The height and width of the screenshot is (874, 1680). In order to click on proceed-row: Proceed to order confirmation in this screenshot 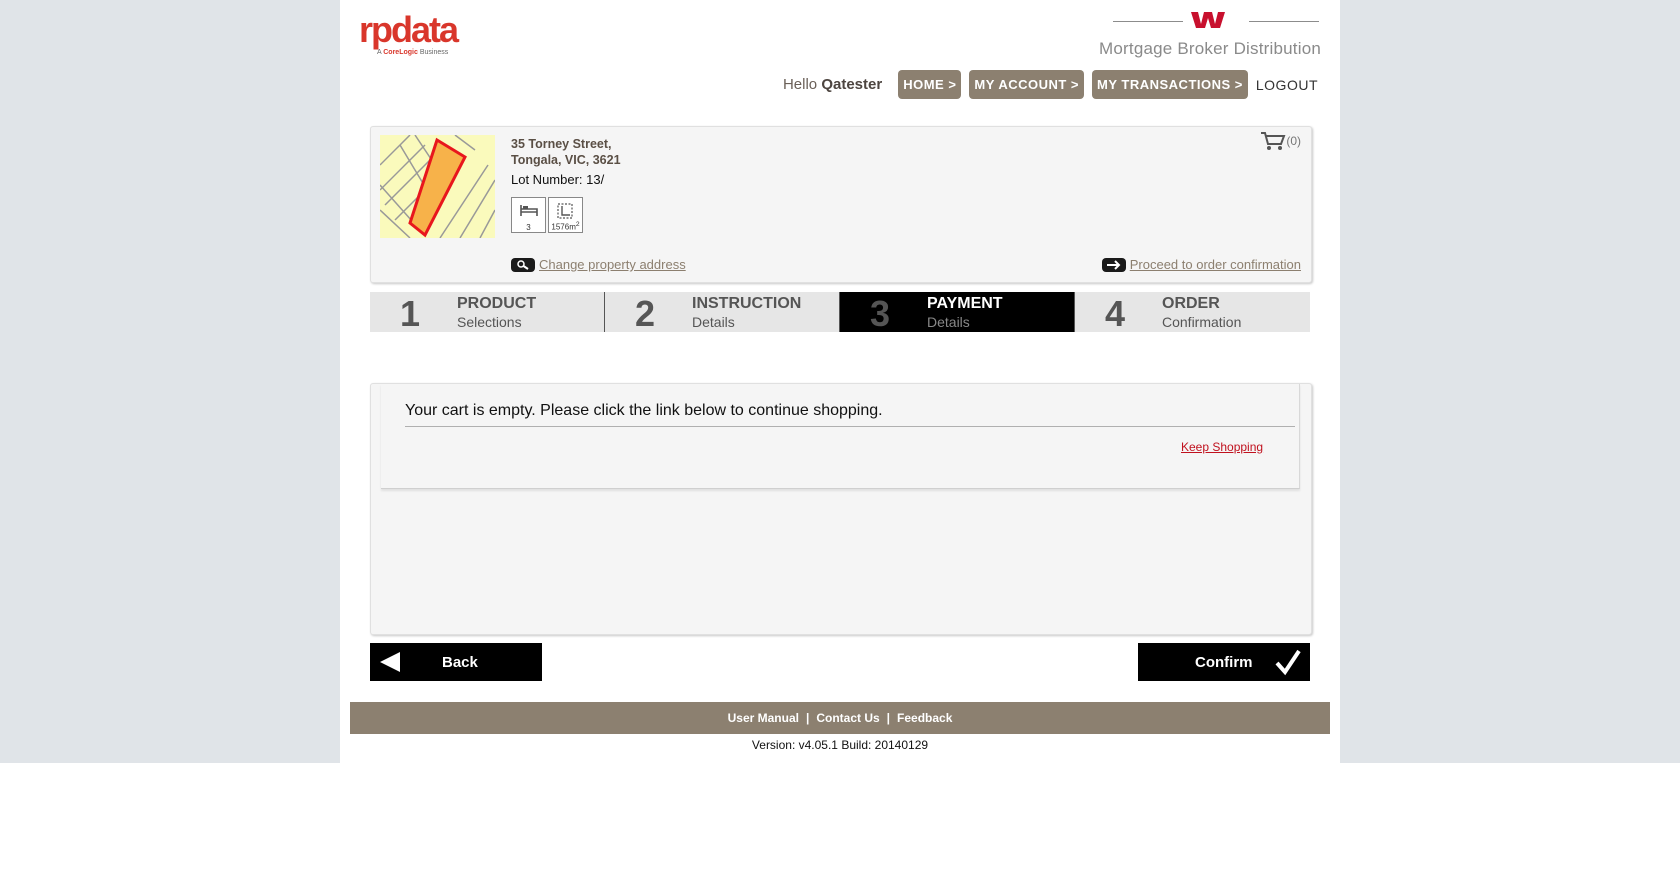, I will do `click(1201, 264)`.